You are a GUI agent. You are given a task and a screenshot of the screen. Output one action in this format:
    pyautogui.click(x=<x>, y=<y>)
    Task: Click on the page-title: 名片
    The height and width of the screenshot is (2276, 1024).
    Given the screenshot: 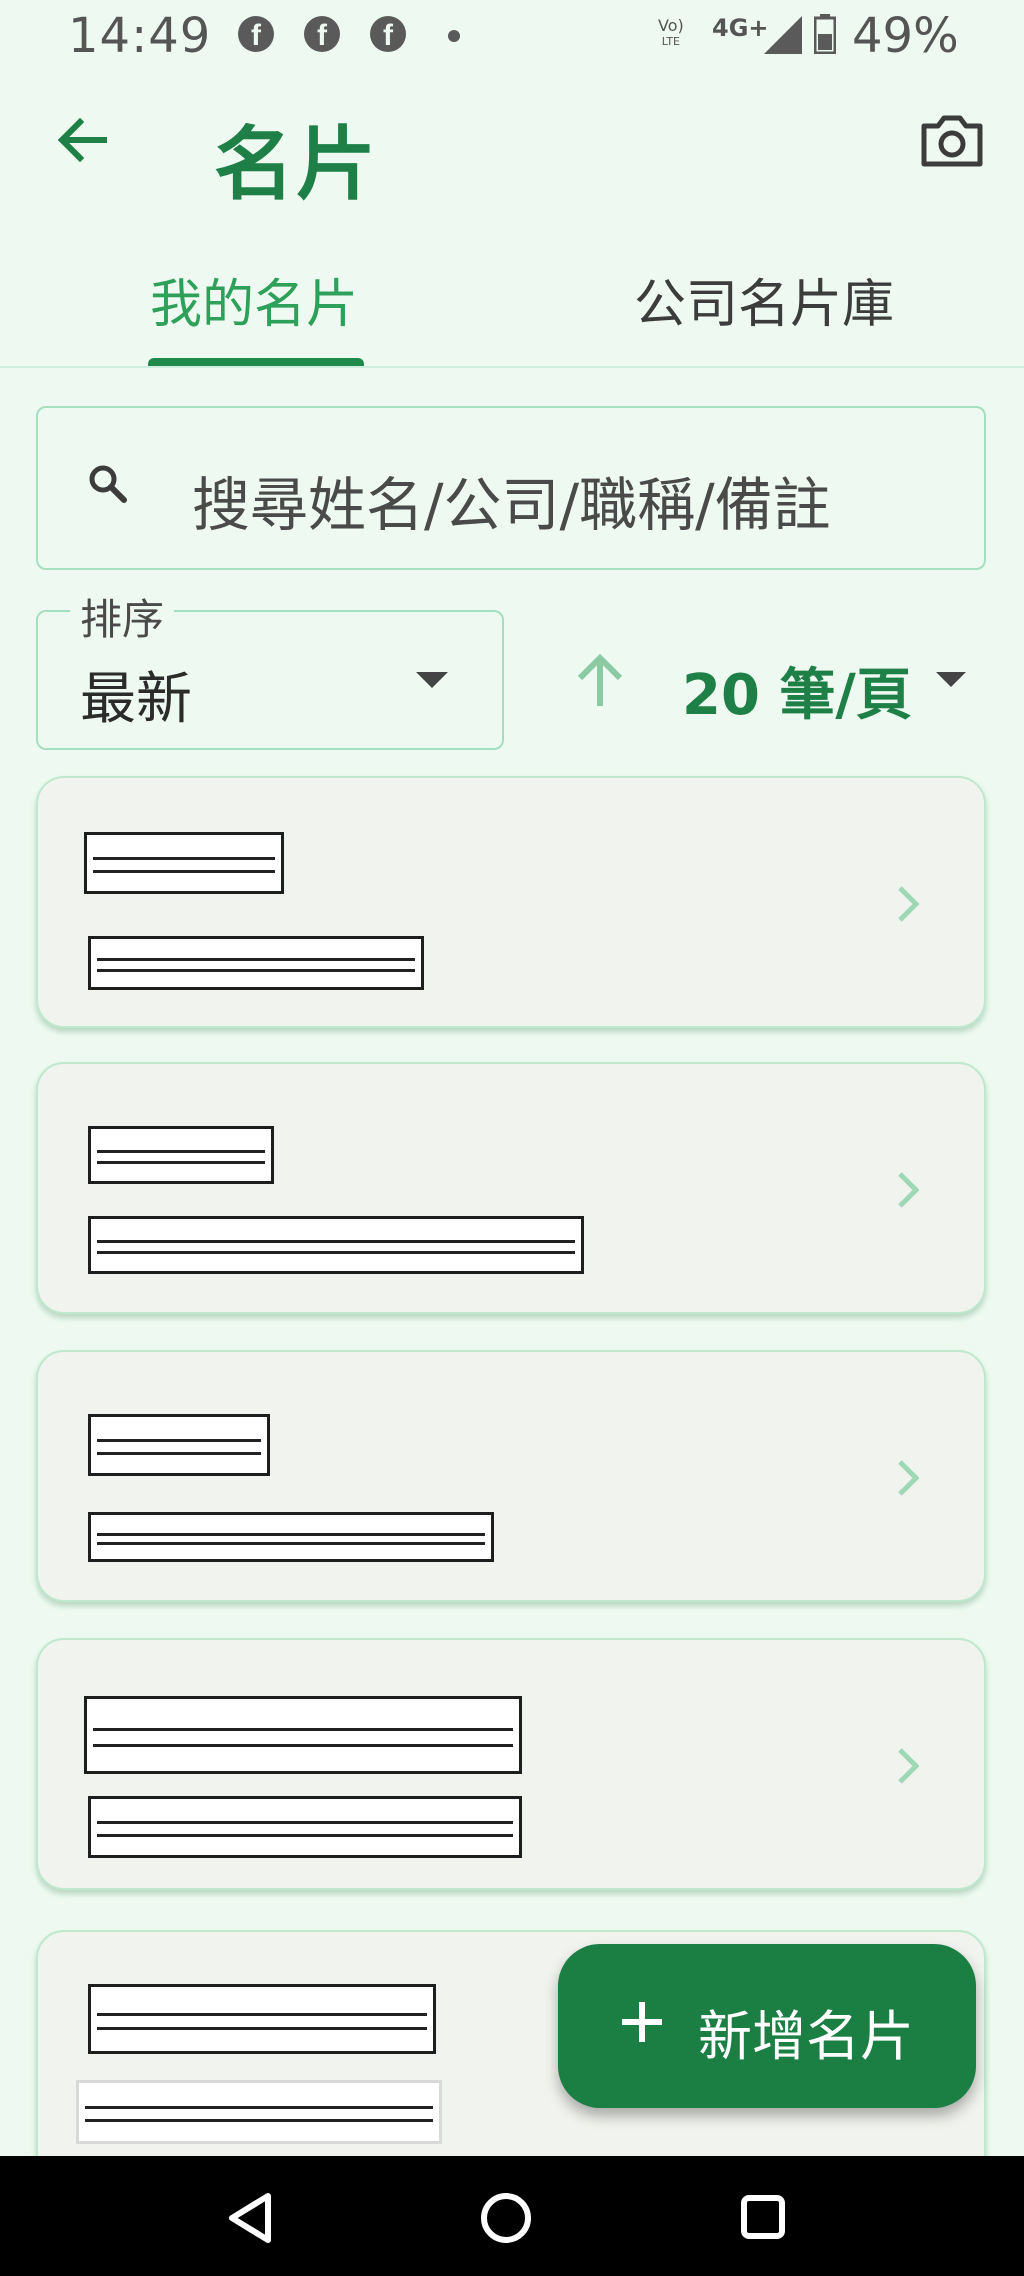 What is the action you would take?
    pyautogui.click(x=296, y=164)
    